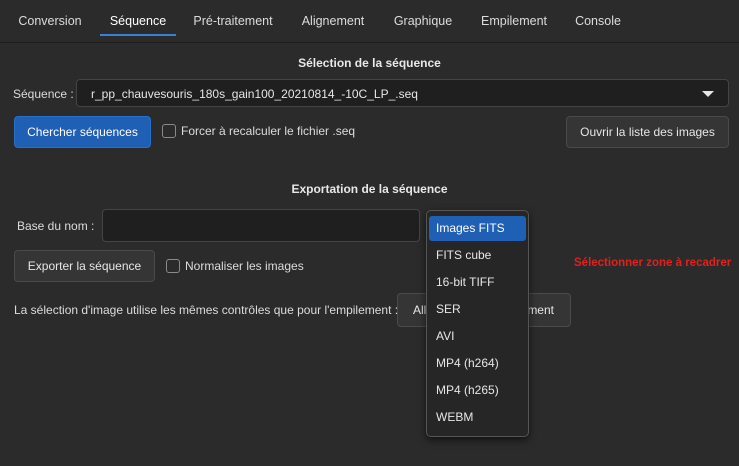 The image size is (739, 466). What do you see at coordinates (653, 263) in the screenshot?
I see `select-crop-zone-warning: Sélectionner zone à recadrer` at bounding box center [653, 263].